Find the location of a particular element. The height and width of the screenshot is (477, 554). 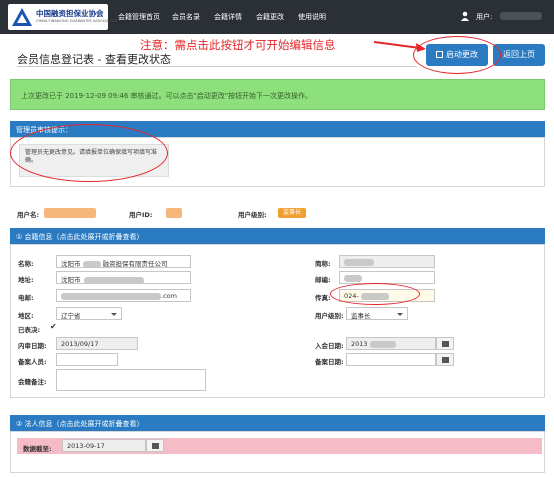

deadline-label: 数据截至: is located at coordinates (37, 449).